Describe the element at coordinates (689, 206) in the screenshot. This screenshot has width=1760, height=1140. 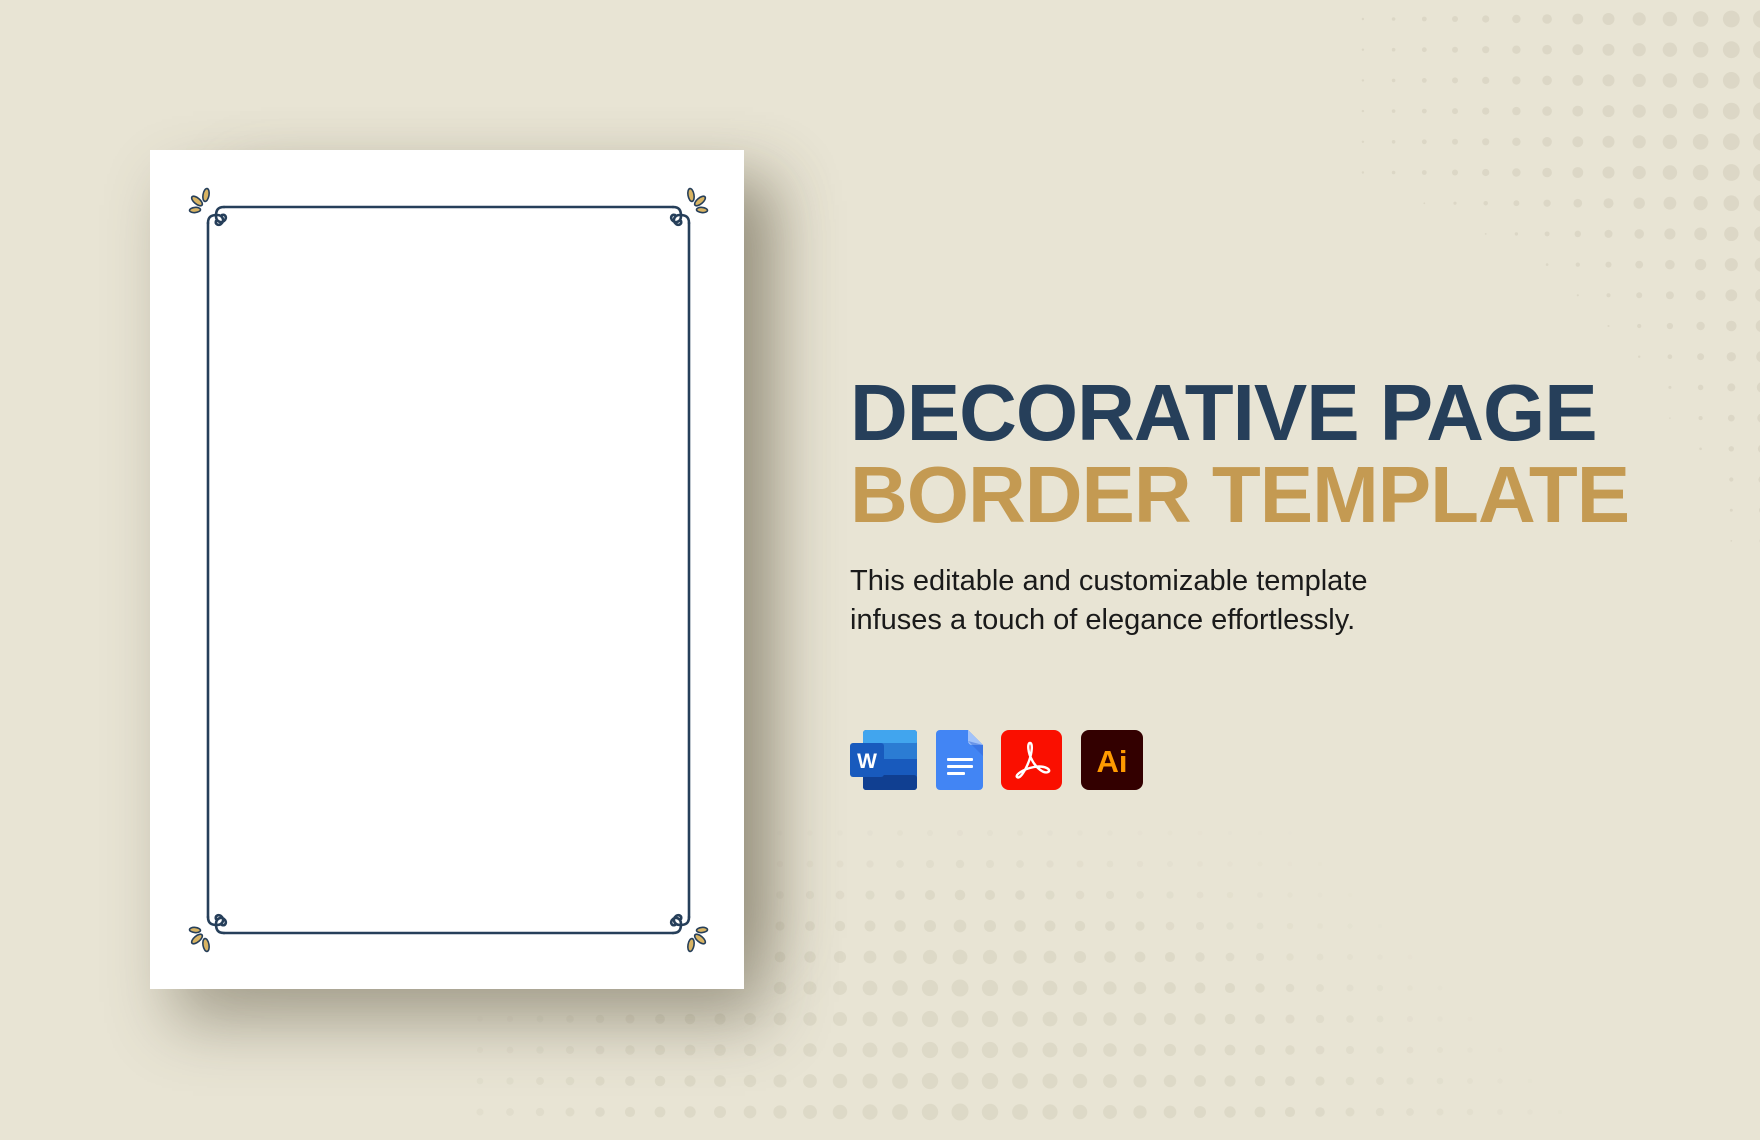
I see `corner-ornament-top-right` at that location.